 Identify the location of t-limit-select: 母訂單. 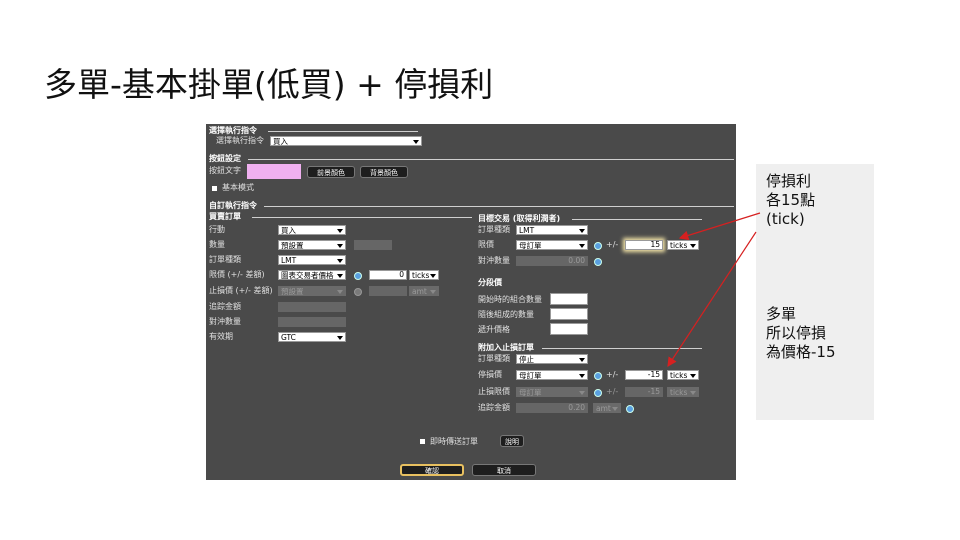
(552, 245).